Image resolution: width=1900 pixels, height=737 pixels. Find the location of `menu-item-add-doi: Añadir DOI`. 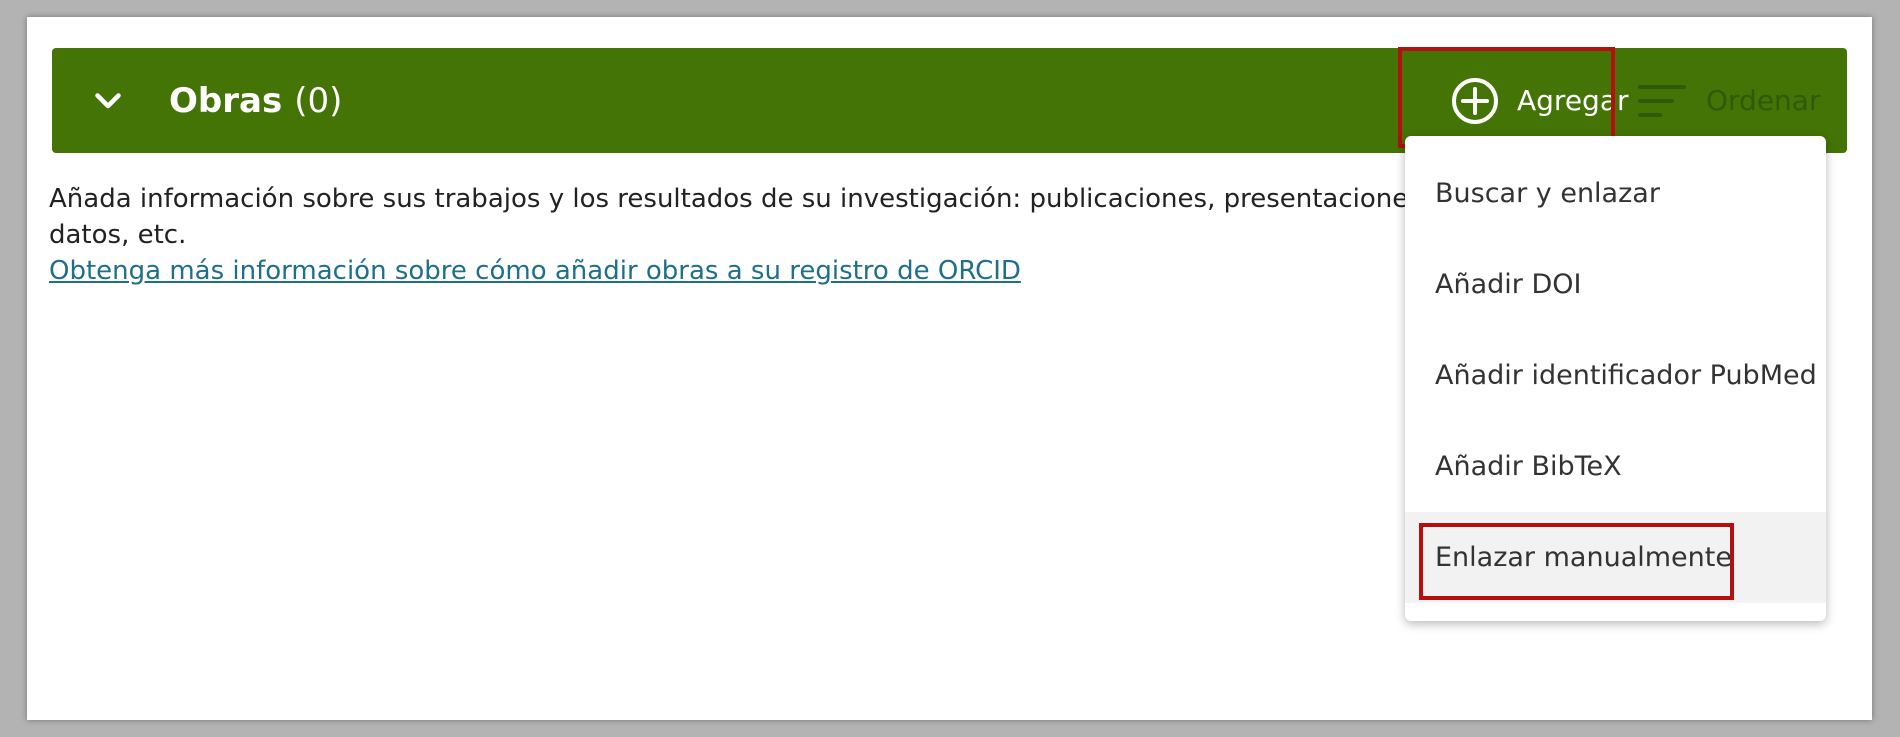

menu-item-add-doi: Añadir DOI is located at coordinates (1615, 284).